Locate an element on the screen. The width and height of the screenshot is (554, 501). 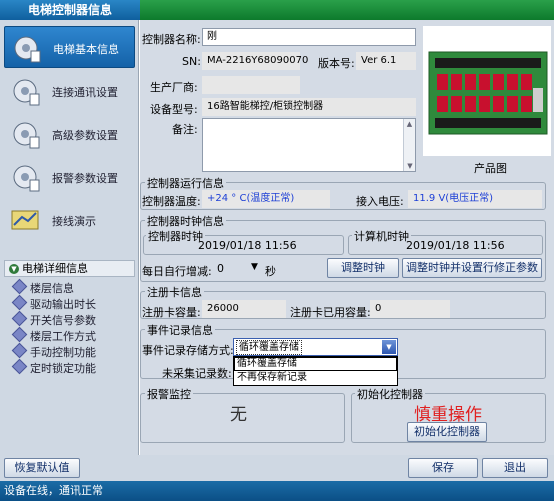
card-capacity-value: 26000 is located at coordinates (244, 309).